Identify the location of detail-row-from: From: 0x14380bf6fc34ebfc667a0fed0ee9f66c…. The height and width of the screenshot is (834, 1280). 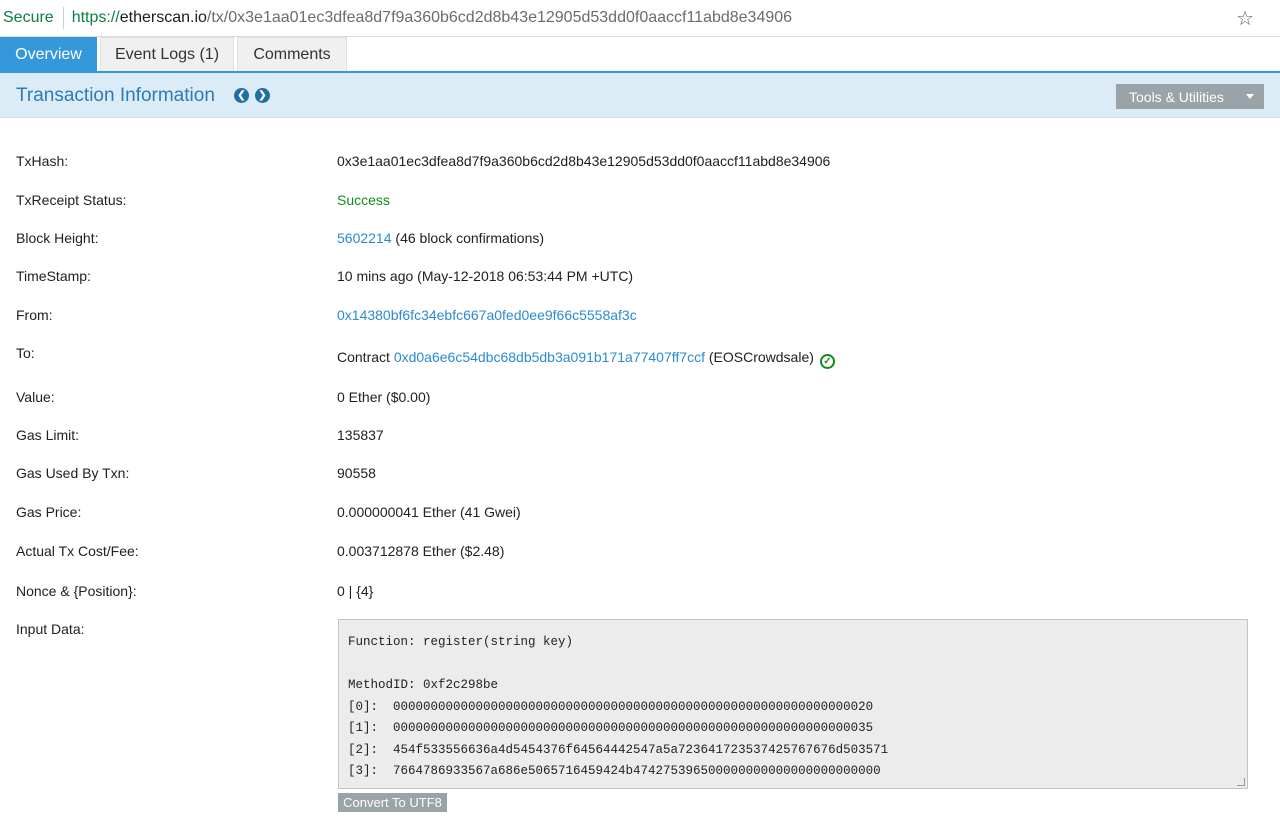
(640, 317).